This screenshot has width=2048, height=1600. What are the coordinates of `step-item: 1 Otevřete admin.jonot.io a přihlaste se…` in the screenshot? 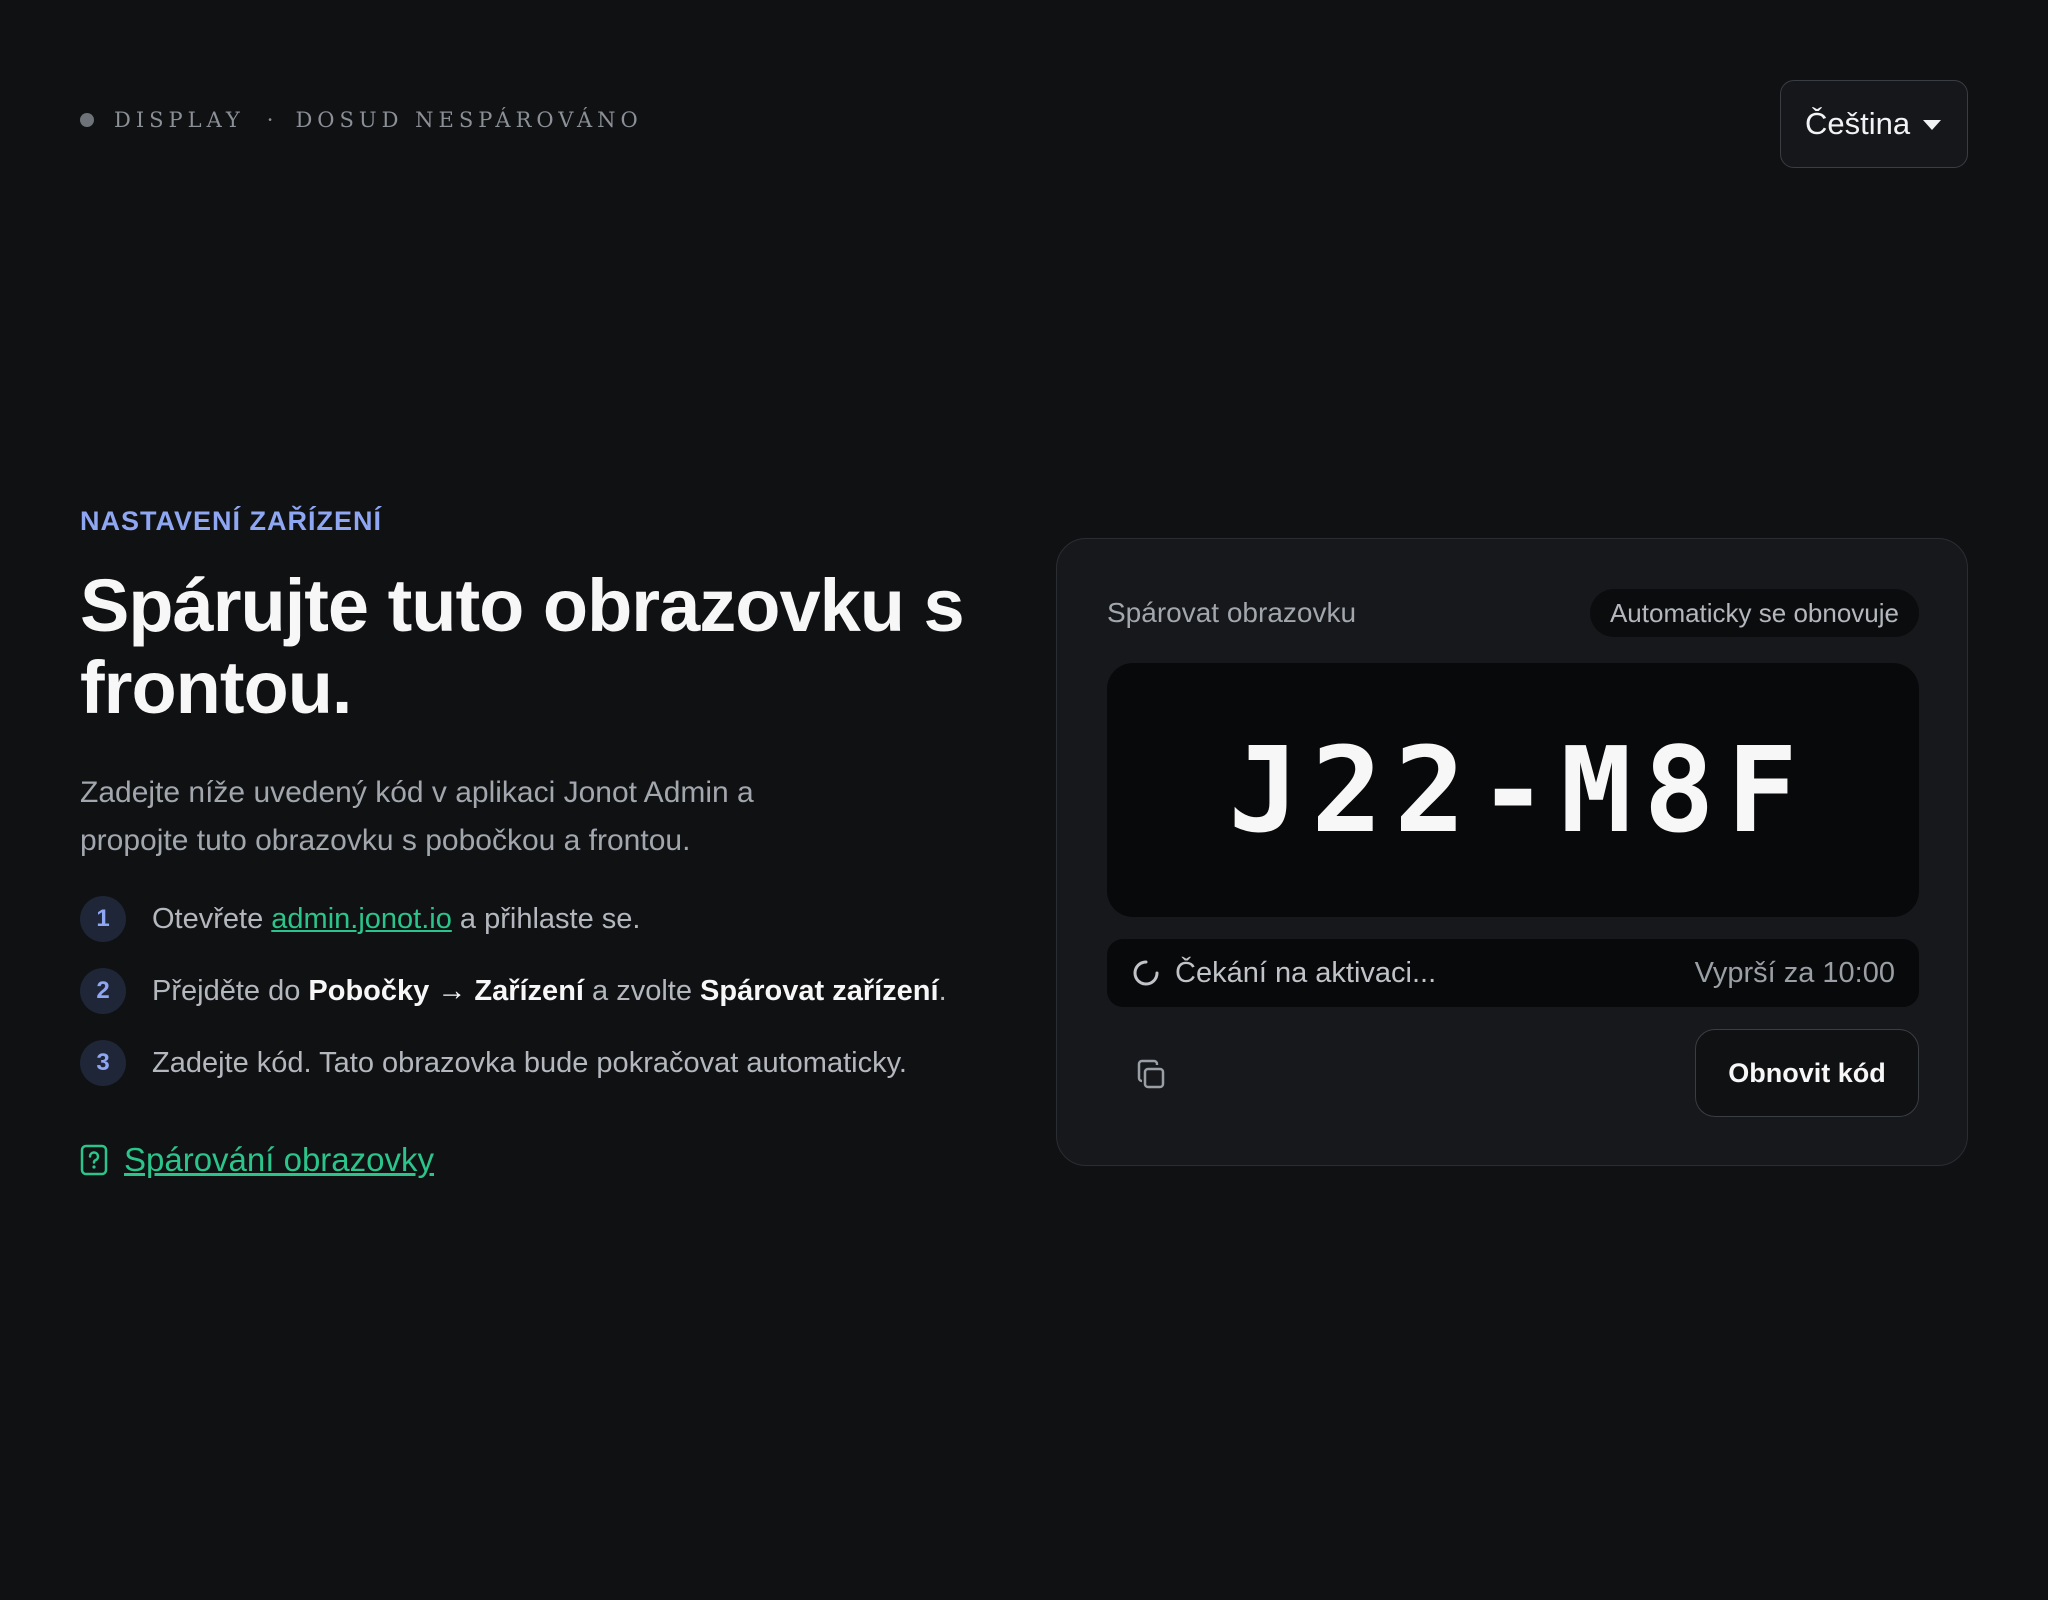 It's located at (560, 919).